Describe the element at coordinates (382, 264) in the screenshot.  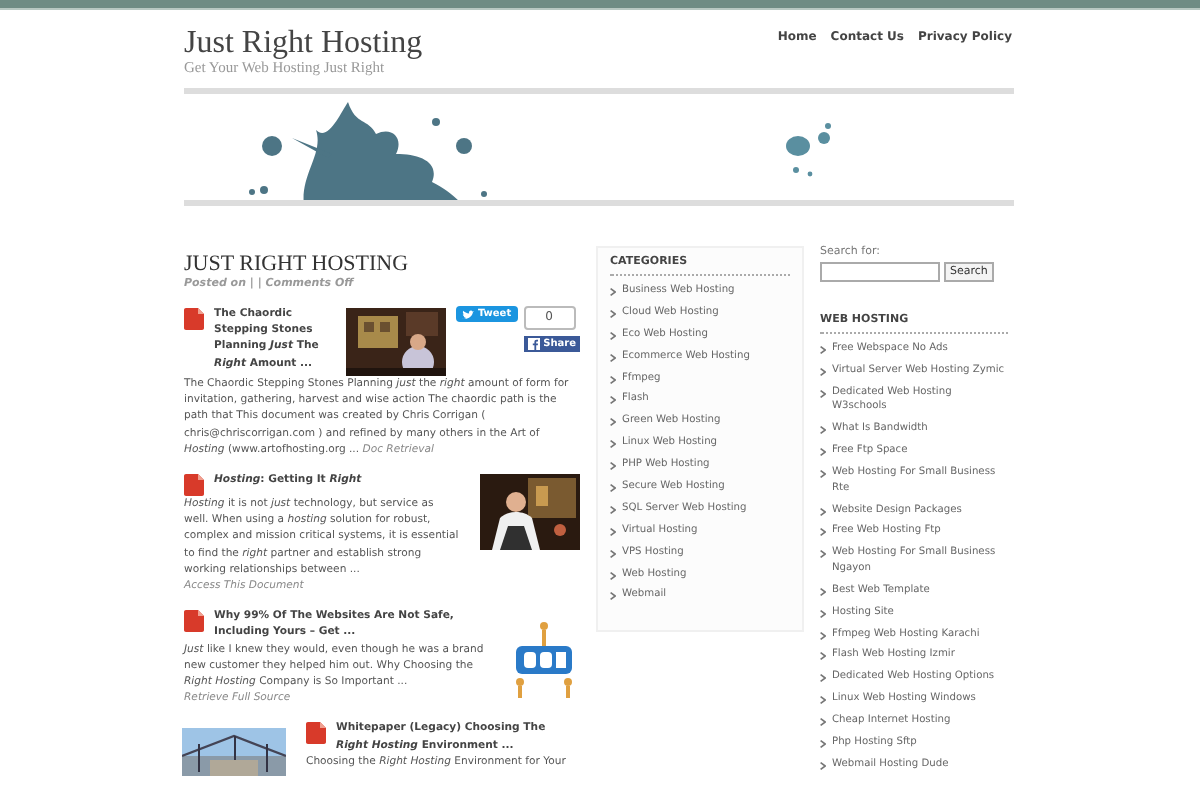
I see `post-title: JUST RIGHT HOSTING` at that location.